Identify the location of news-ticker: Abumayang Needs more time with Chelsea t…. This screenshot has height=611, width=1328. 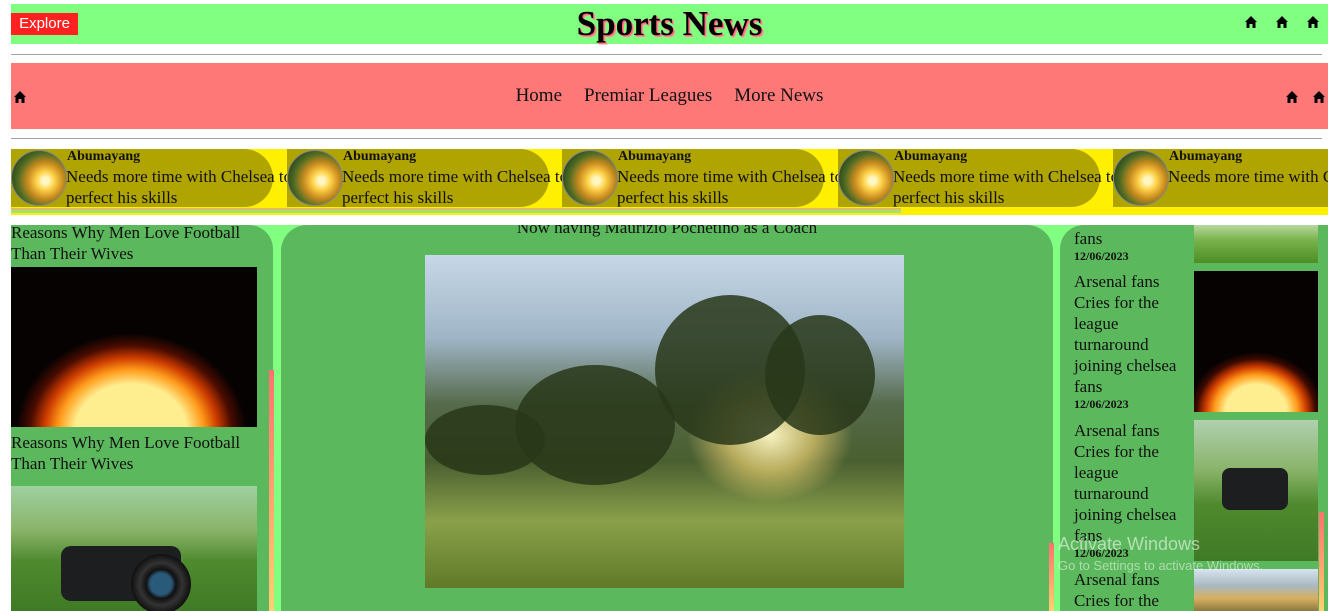
(669, 182).